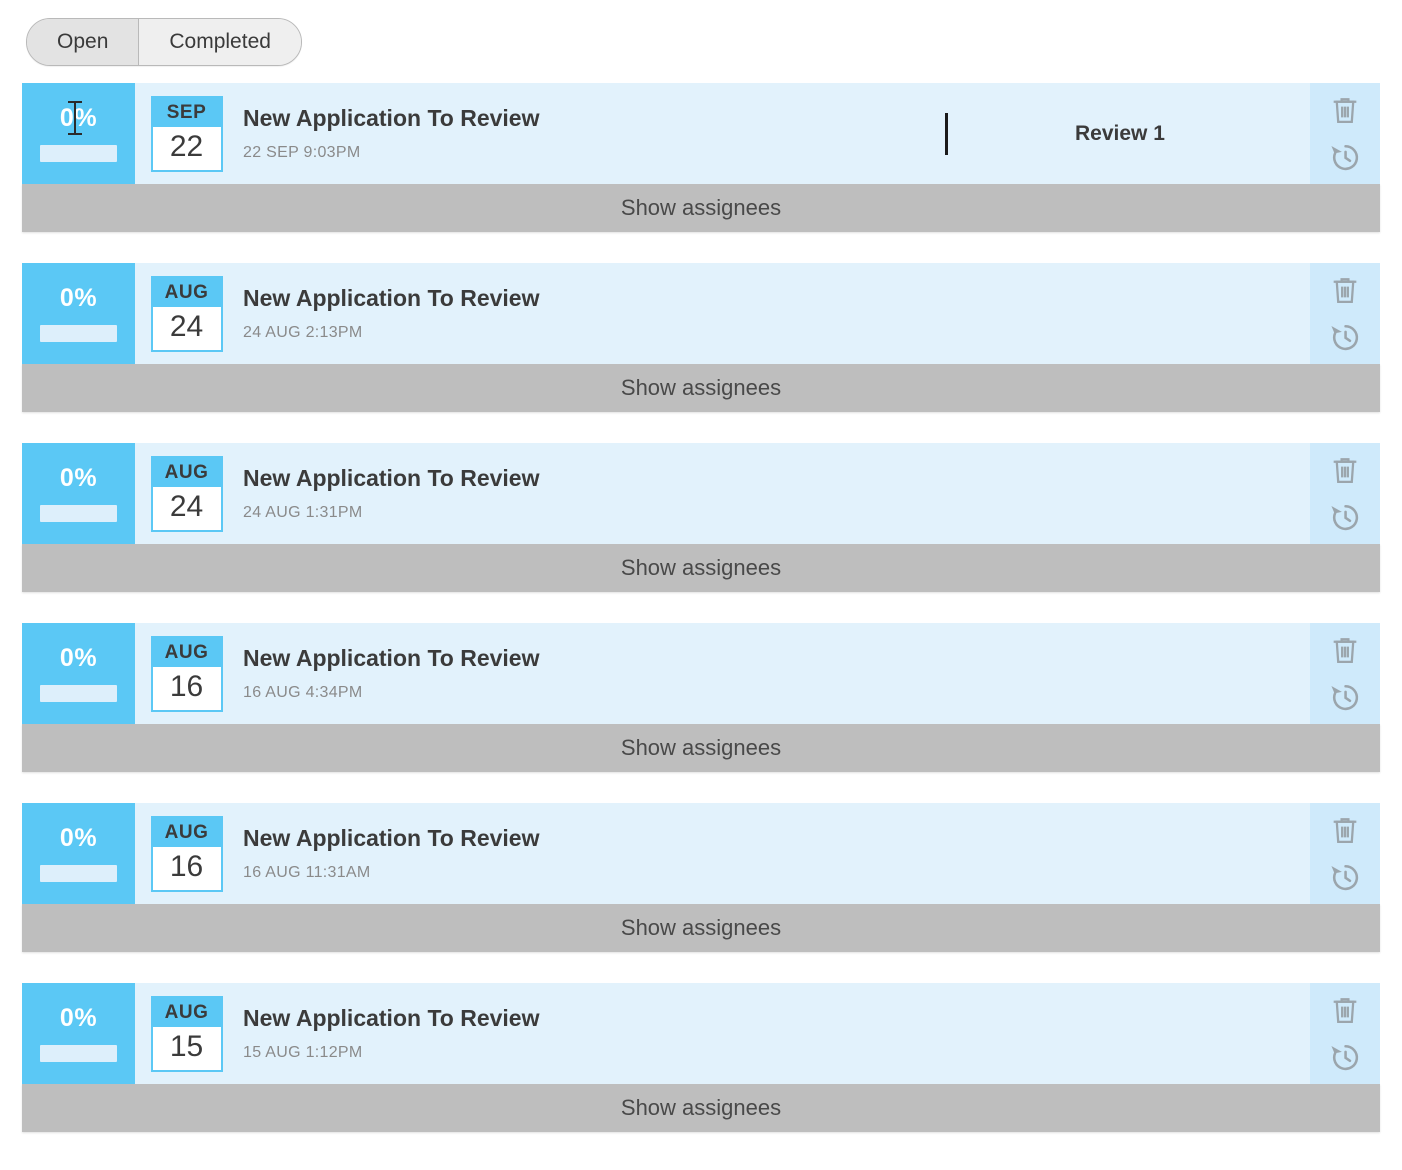 The width and height of the screenshot is (1402, 1170). I want to click on date-badge: SEP 22, so click(186, 133).